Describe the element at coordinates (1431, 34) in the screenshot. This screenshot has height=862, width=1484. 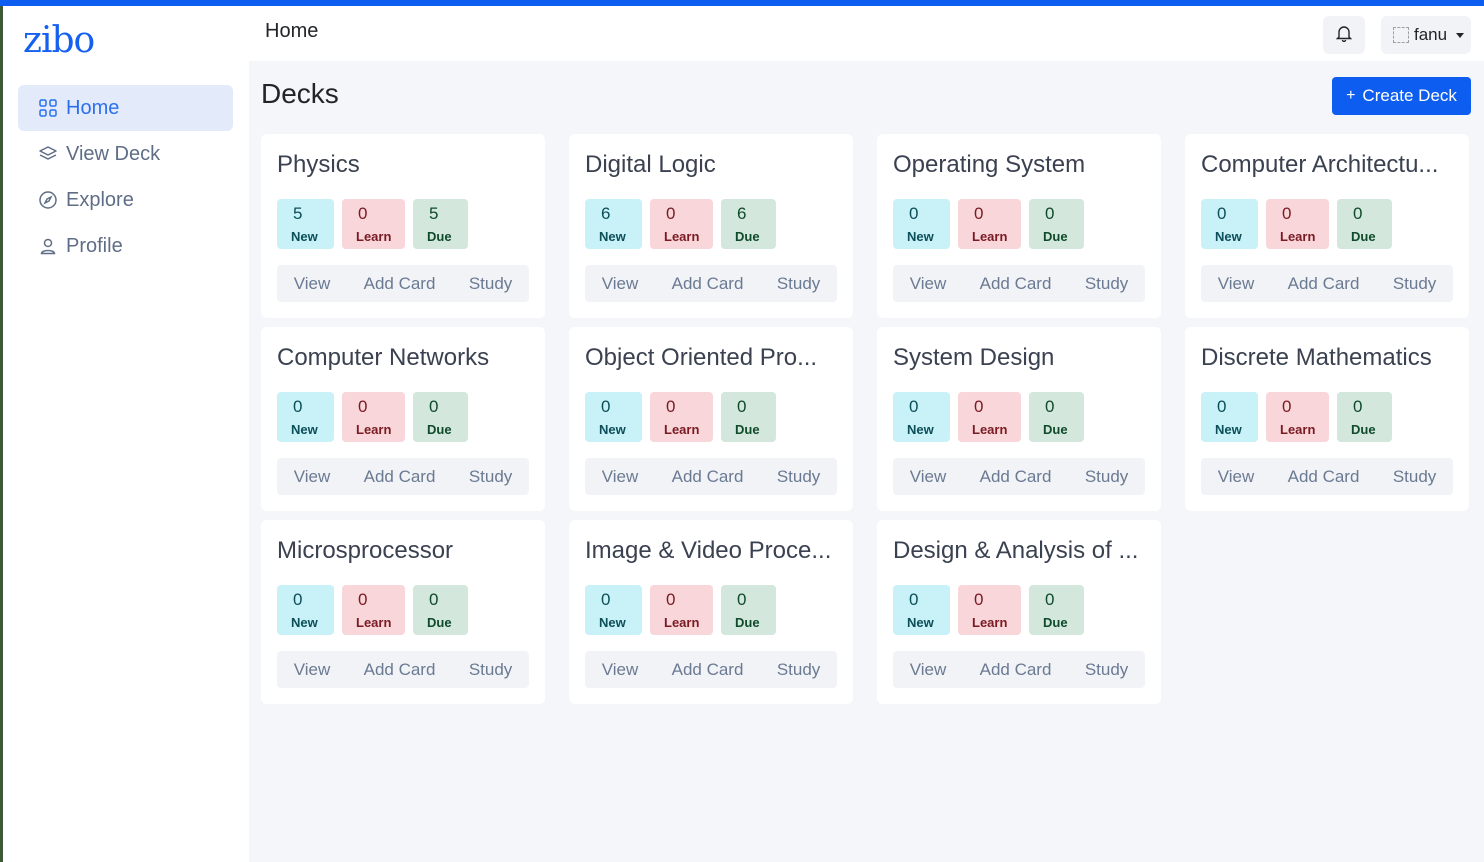
I see `user-name: fanu` at that location.